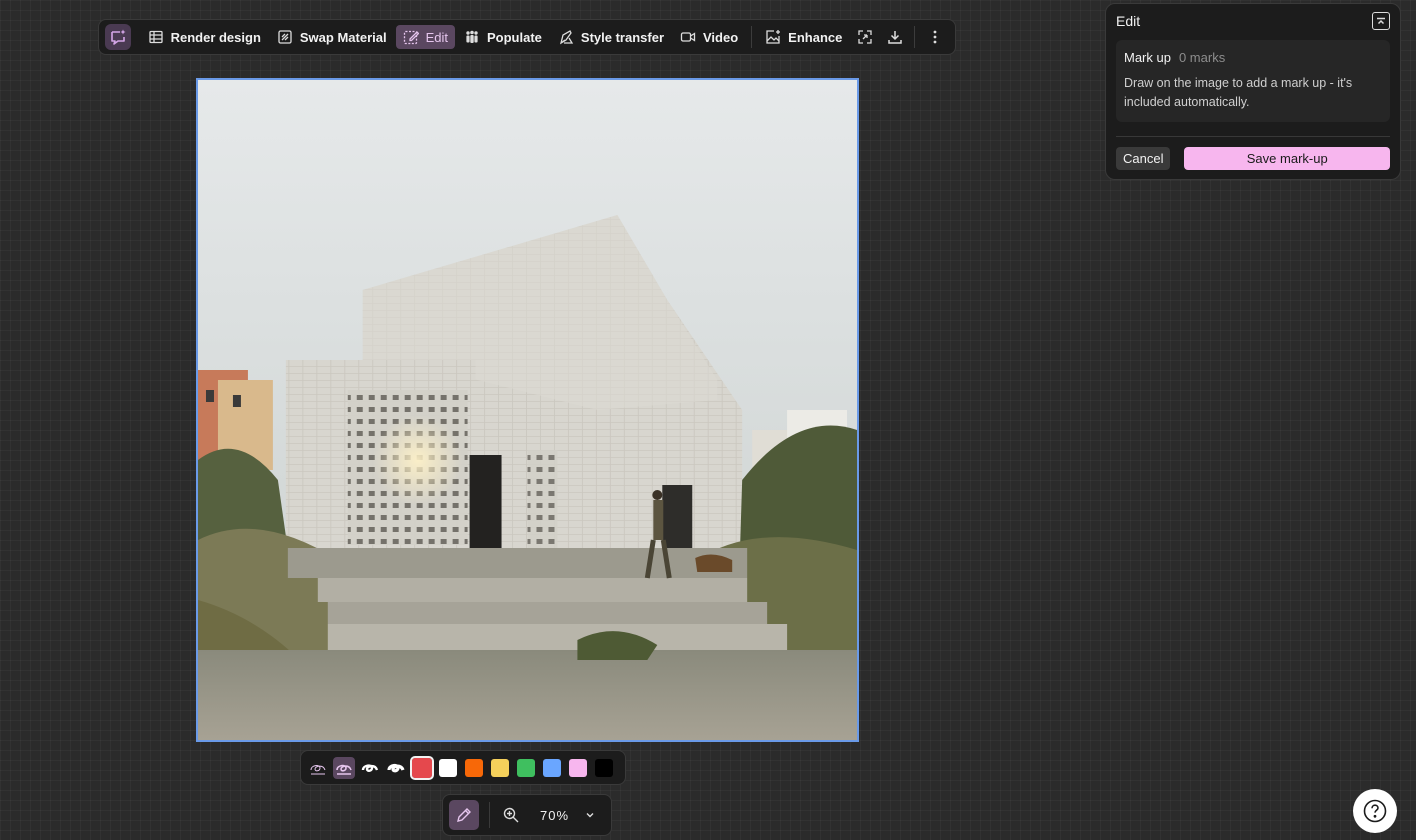  I want to click on populate-label: Populate, so click(514, 37).